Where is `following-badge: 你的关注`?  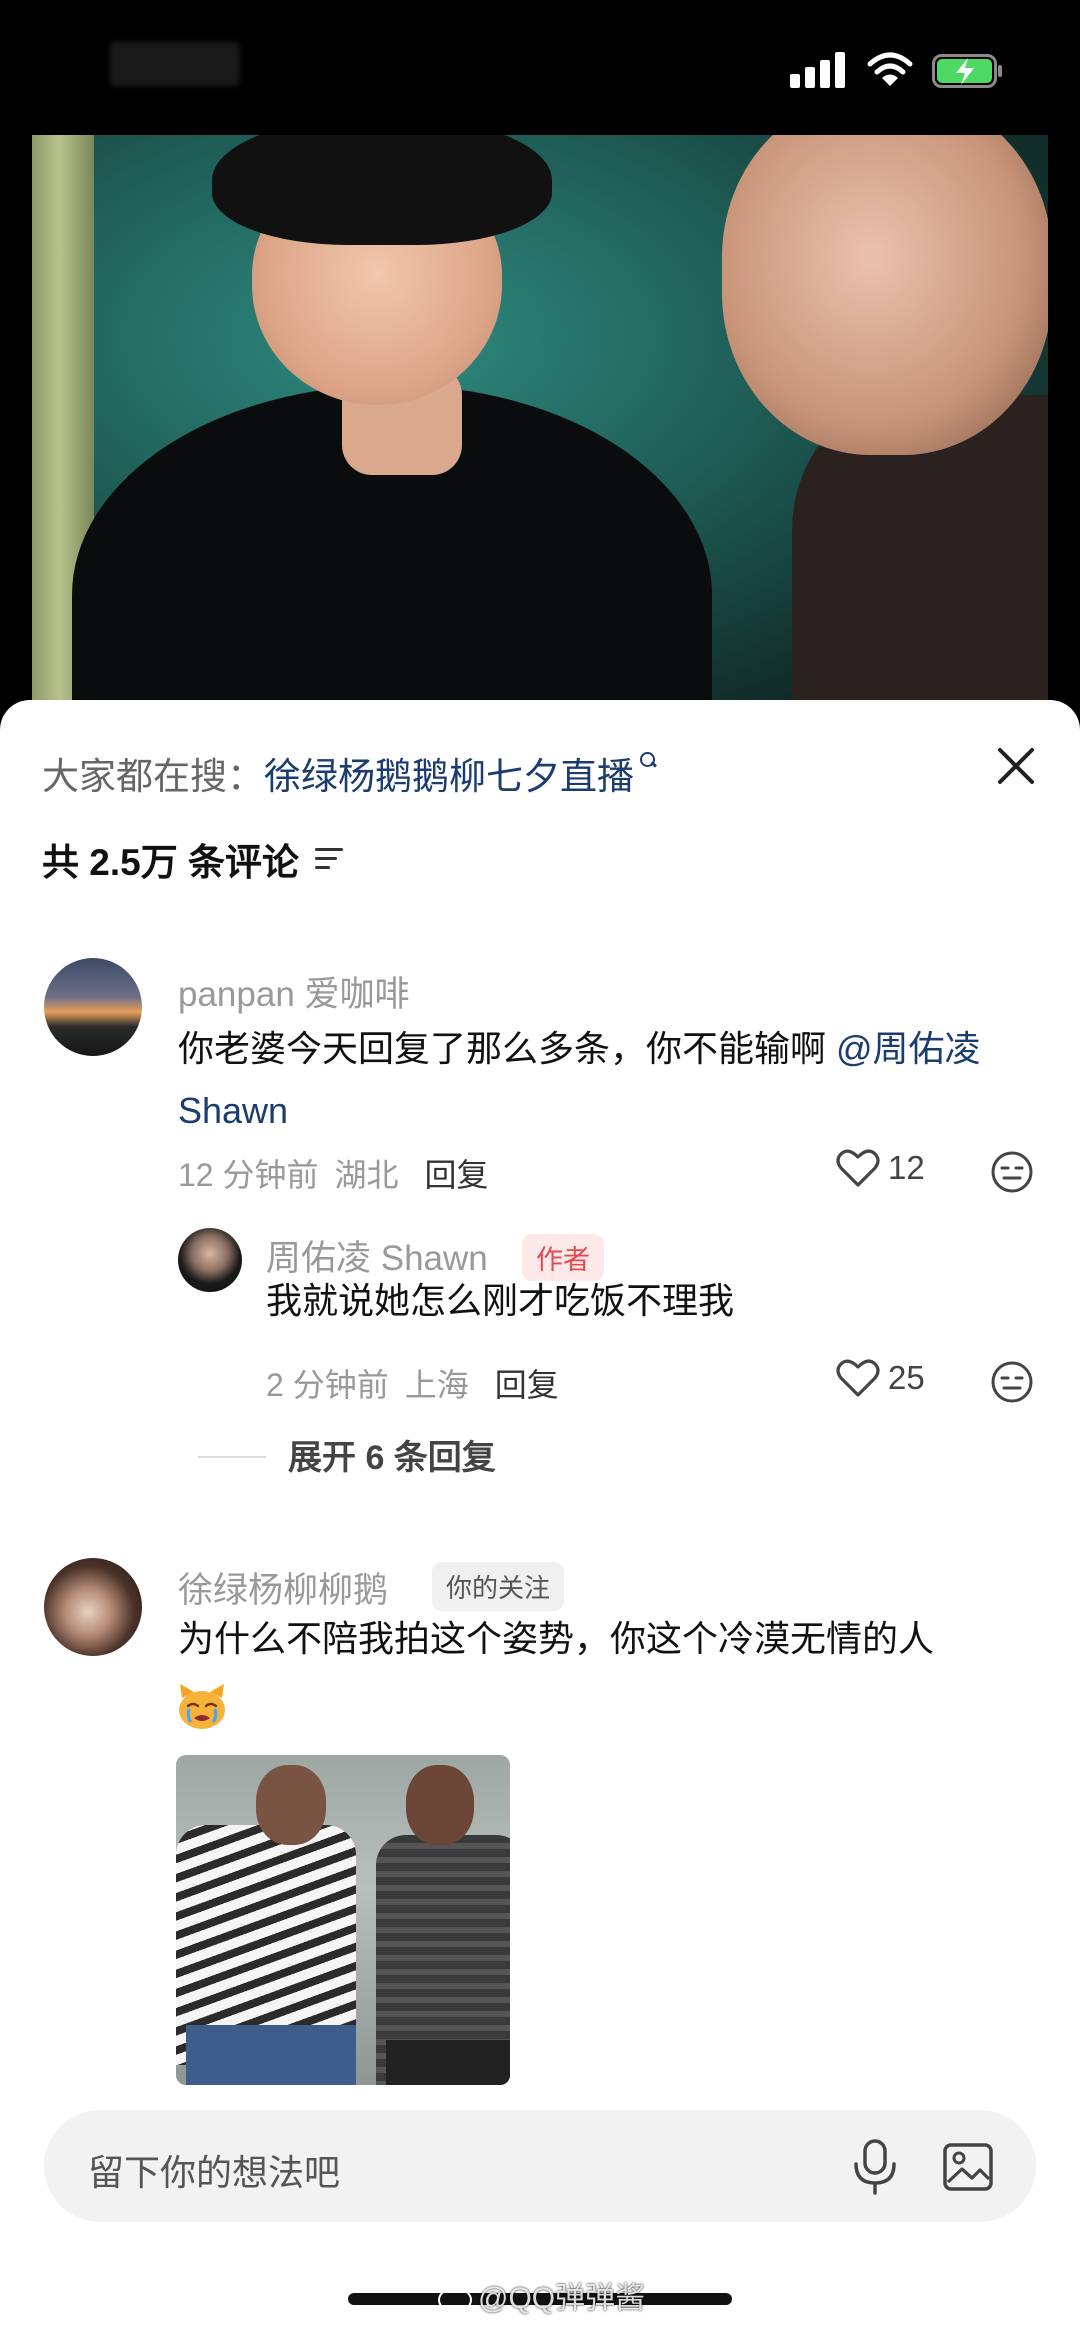
following-badge: 你的关注 is located at coordinates (498, 1586).